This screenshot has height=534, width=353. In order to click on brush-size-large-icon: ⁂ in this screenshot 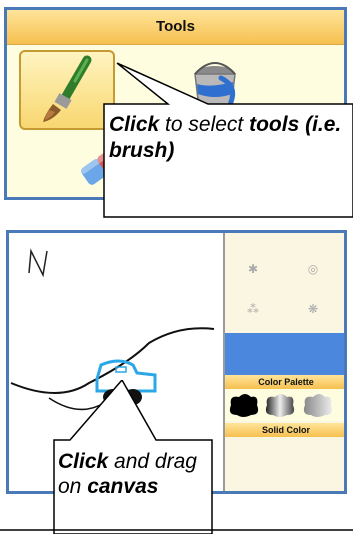, I will do `click(253, 309)`.